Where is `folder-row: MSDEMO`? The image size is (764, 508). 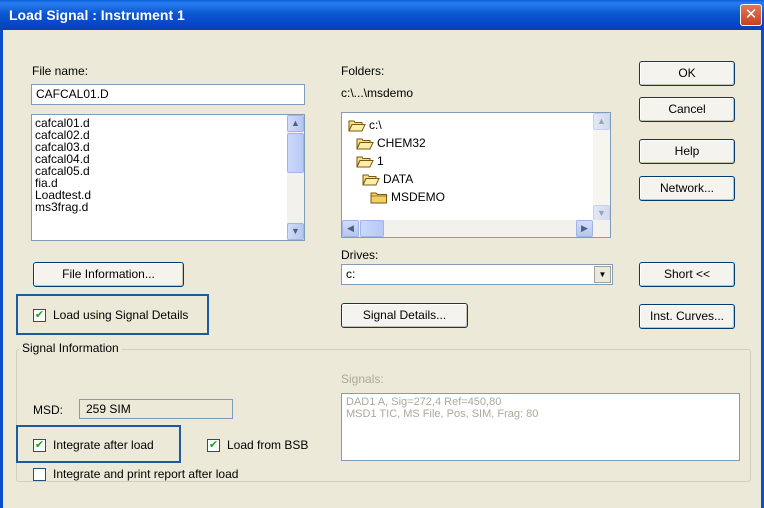
folder-row: MSDEMO is located at coordinates (407, 197).